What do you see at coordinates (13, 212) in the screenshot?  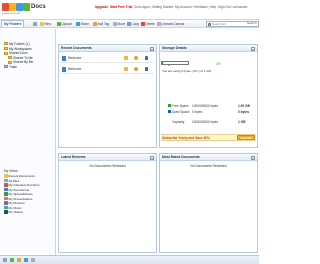 I see `view-my-videos: My Videos` at bounding box center [13, 212].